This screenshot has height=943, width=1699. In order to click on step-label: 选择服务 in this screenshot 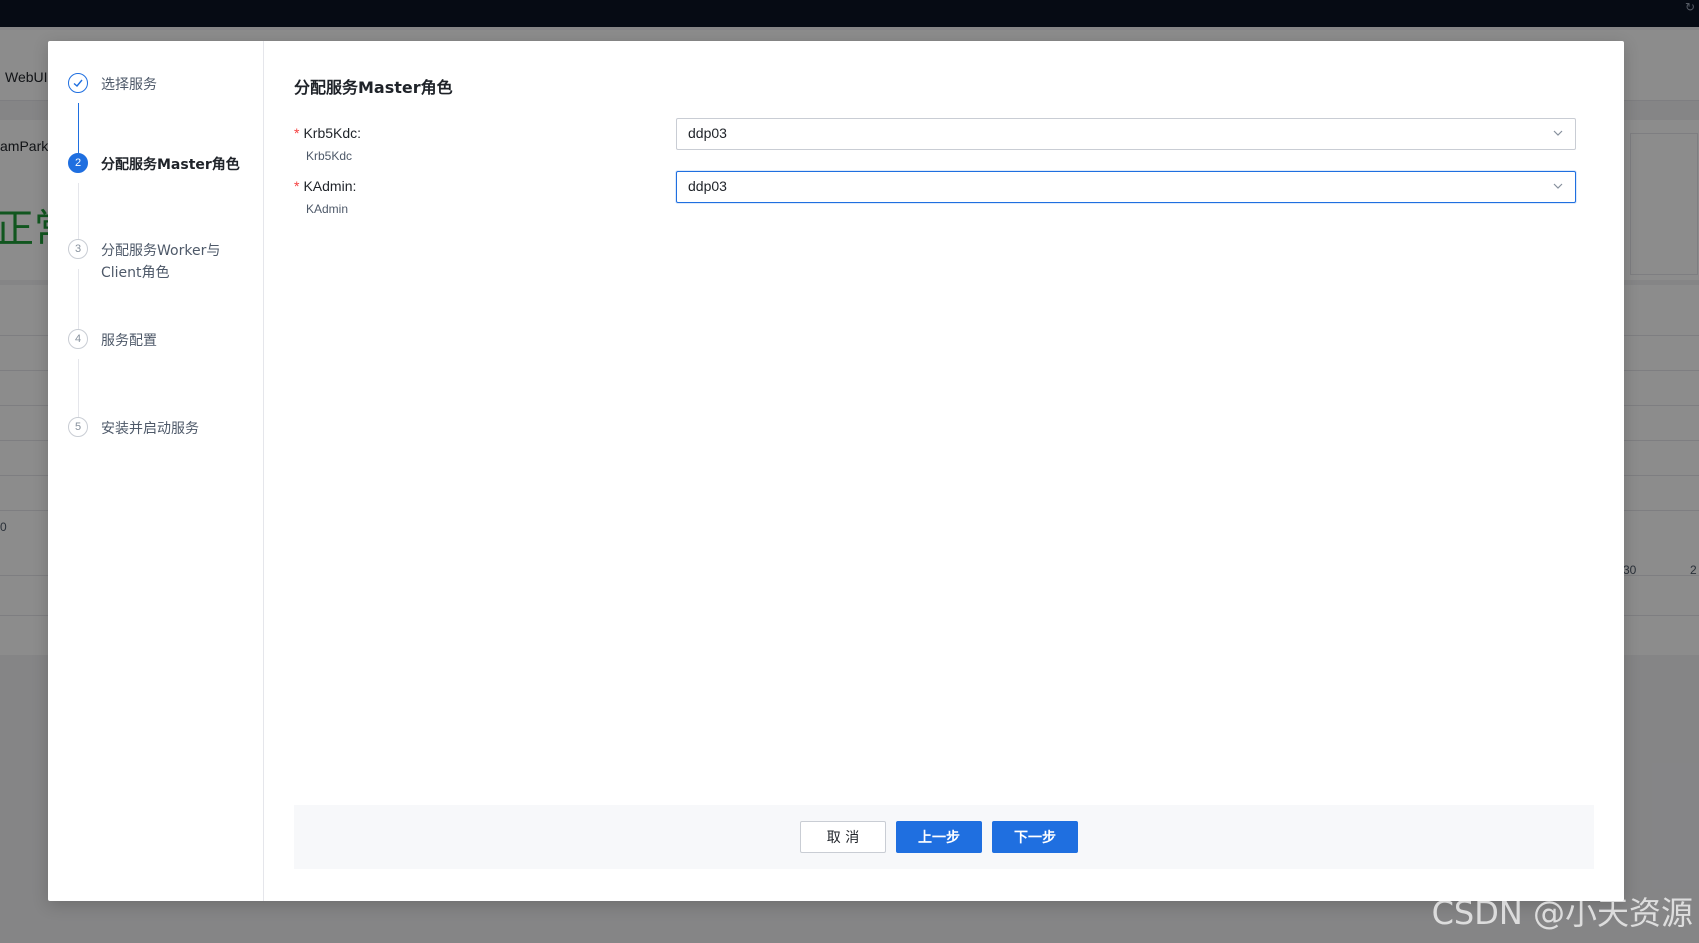, I will do `click(129, 85)`.